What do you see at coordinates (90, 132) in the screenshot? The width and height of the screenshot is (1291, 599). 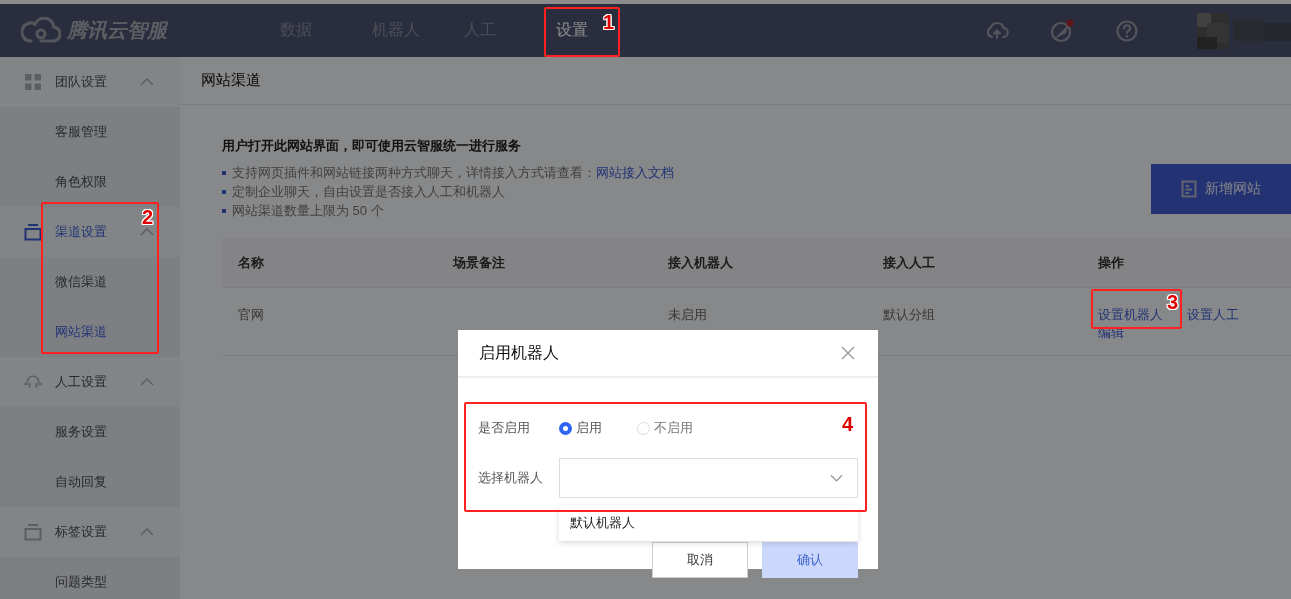 I see `sidebar-item: 客服管理` at bounding box center [90, 132].